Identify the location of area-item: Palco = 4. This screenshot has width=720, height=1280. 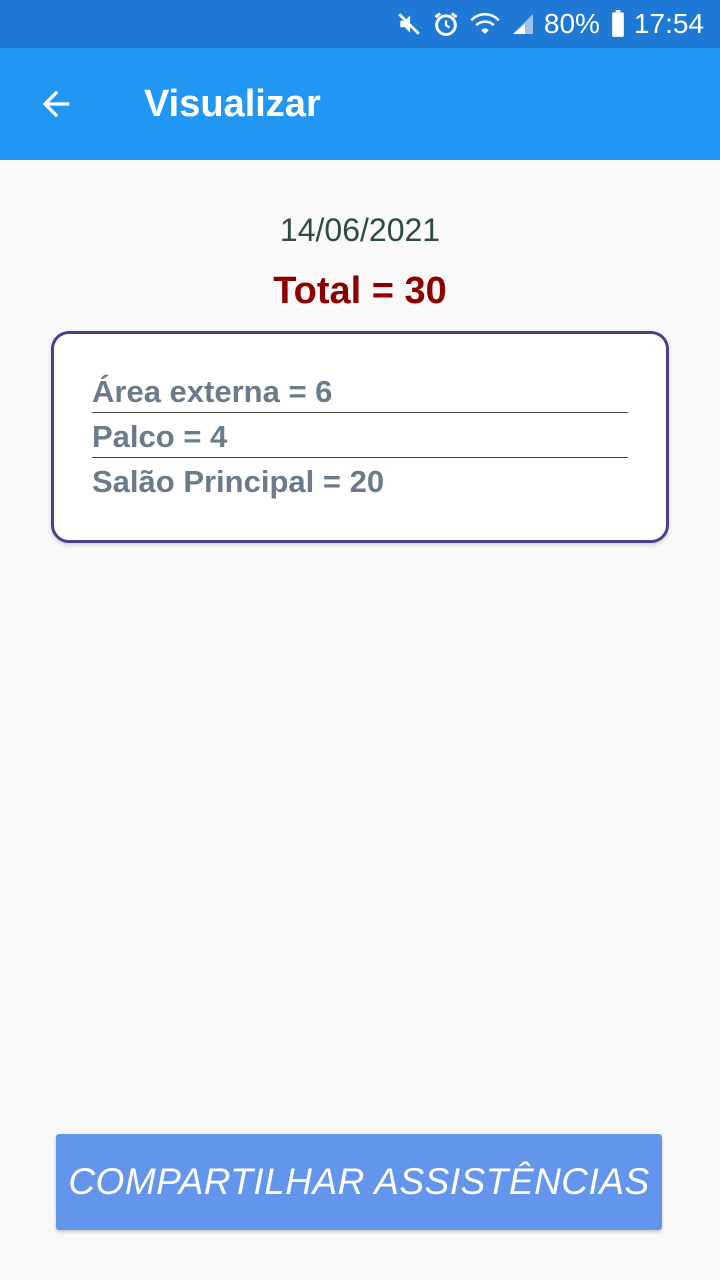
(360, 435).